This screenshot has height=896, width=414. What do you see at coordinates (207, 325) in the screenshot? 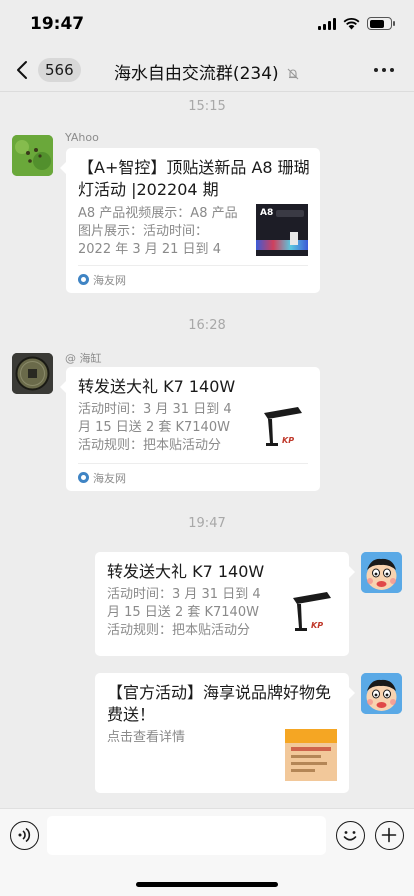
I see `time-divider: 16:28` at bounding box center [207, 325].